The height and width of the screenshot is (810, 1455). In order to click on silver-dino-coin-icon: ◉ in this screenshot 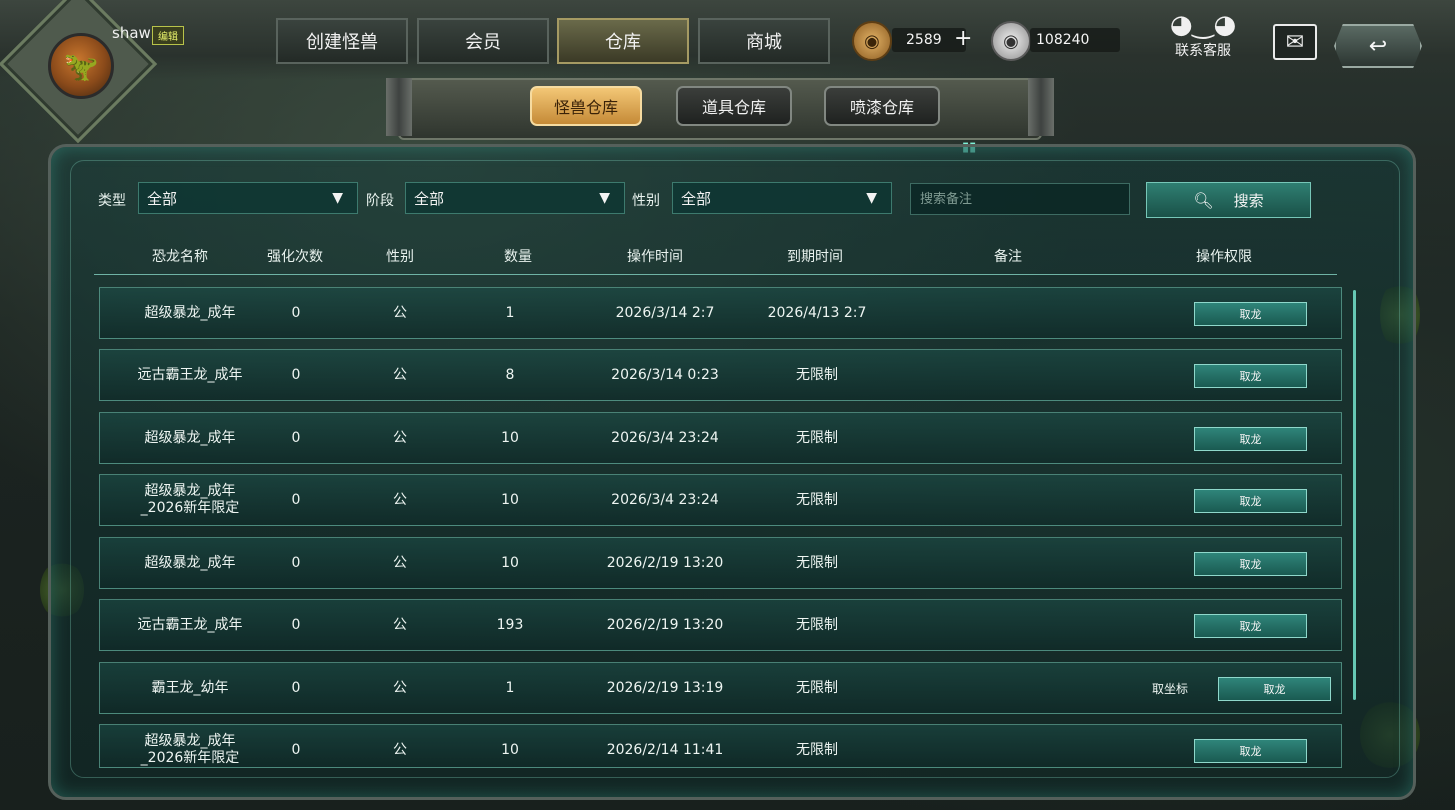, I will do `click(1011, 41)`.